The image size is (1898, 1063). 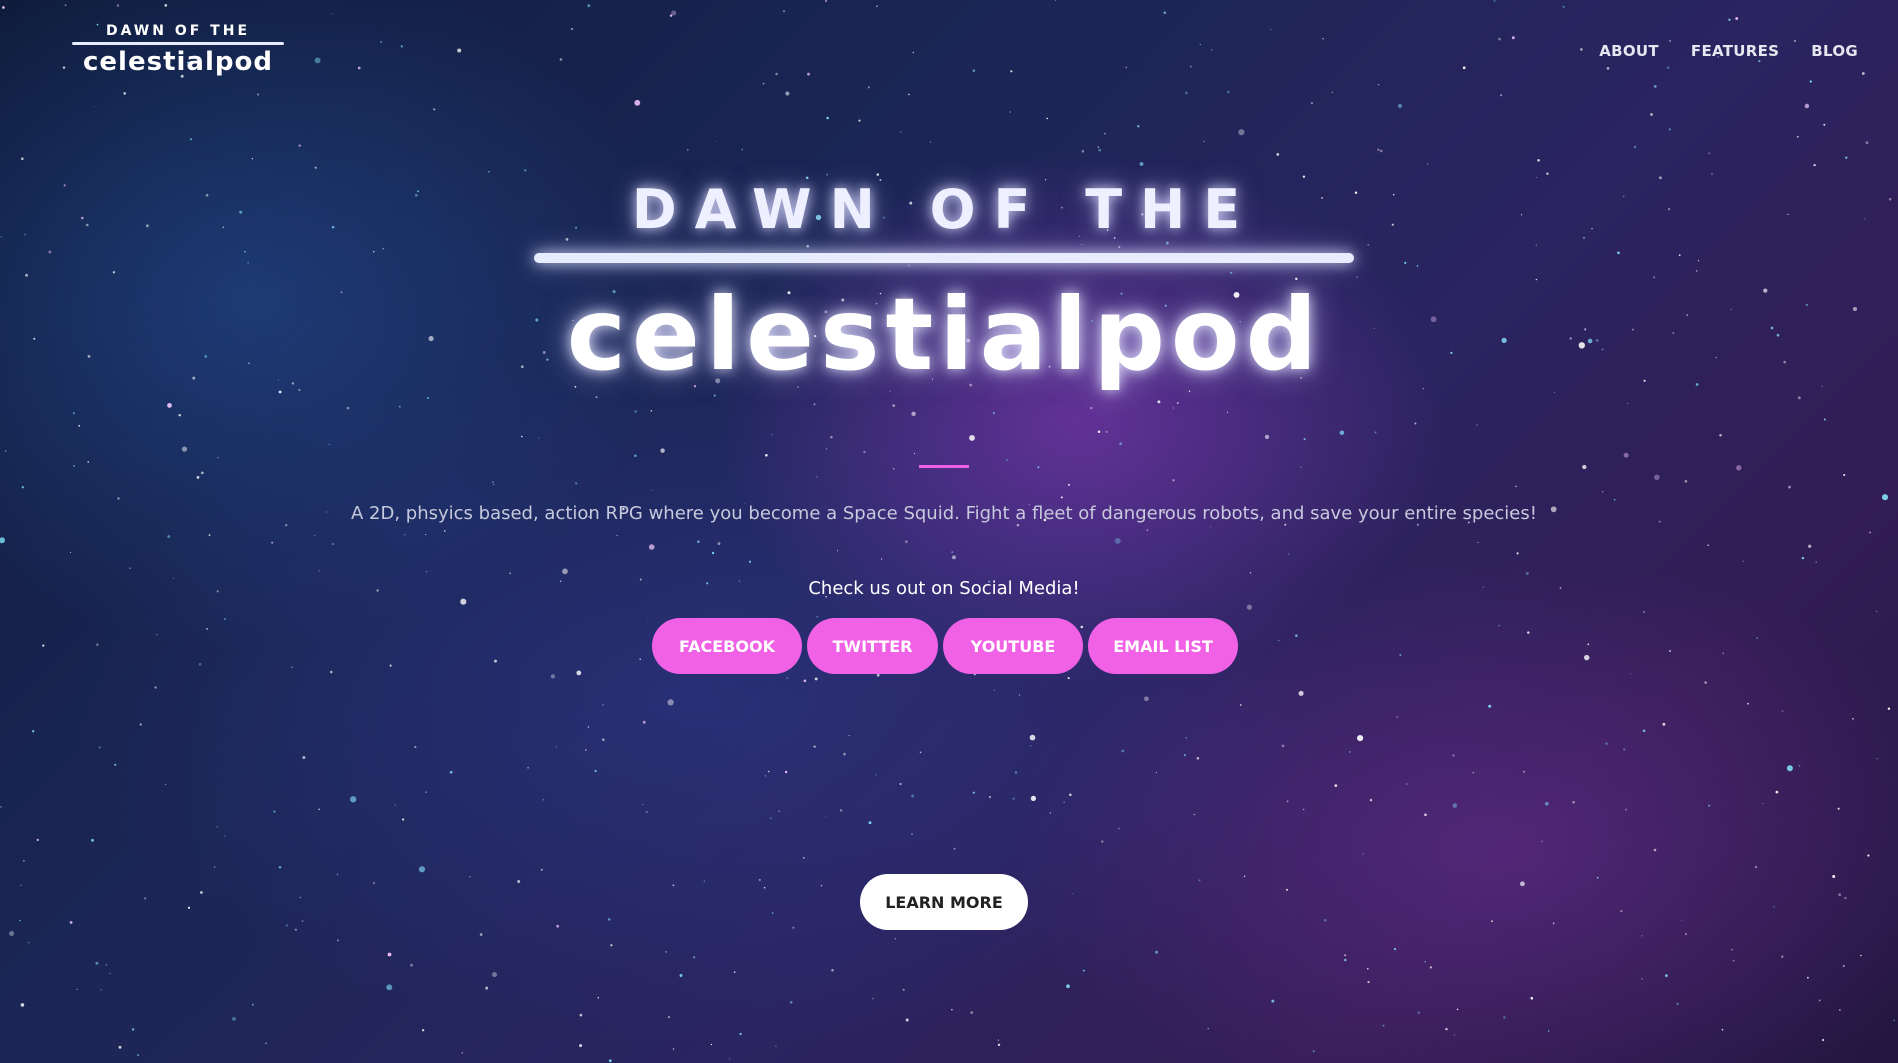 I want to click on nav-link-about: ABOUT, so click(x=1629, y=51).